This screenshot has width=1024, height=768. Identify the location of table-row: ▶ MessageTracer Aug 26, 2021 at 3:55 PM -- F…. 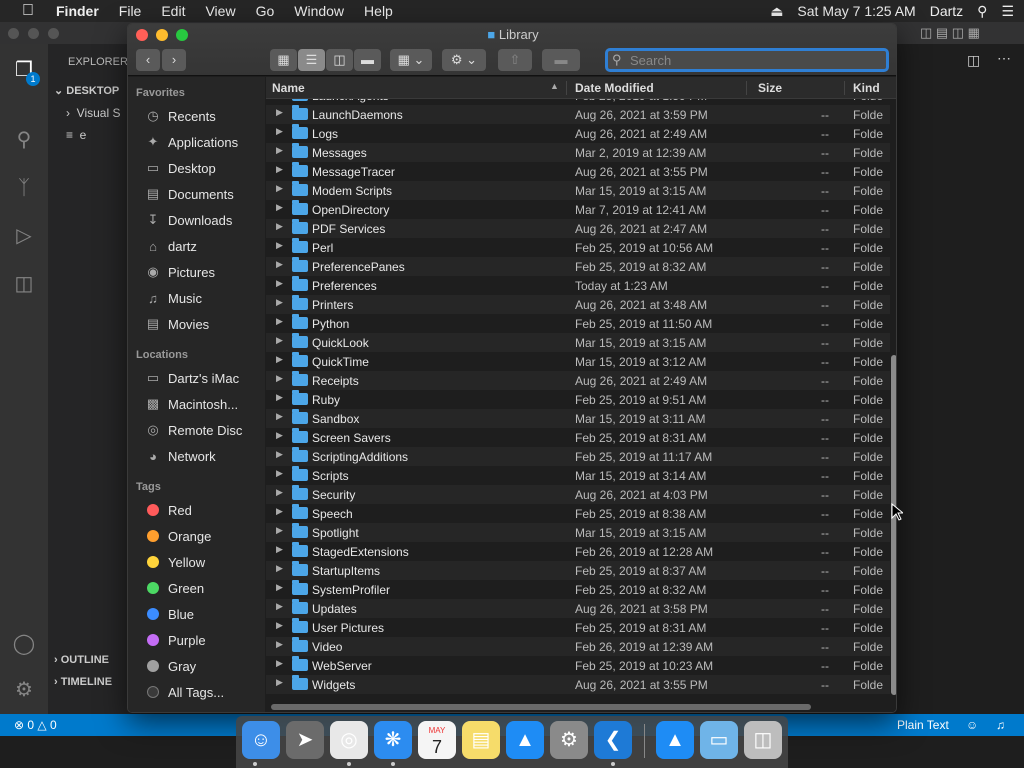
(578, 171).